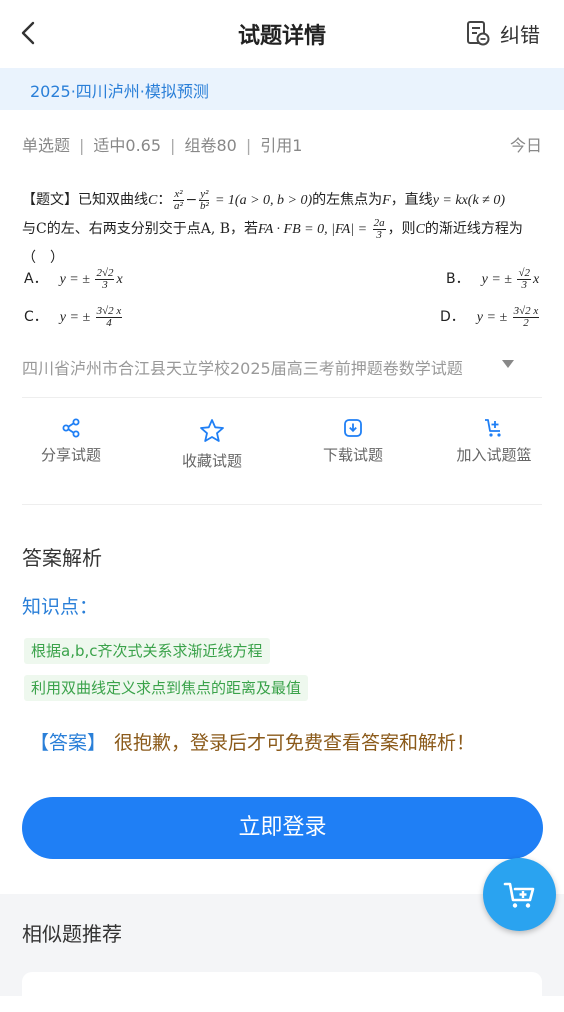  What do you see at coordinates (525, 145) in the screenshot?
I see `date-label: 今日` at bounding box center [525, 145].